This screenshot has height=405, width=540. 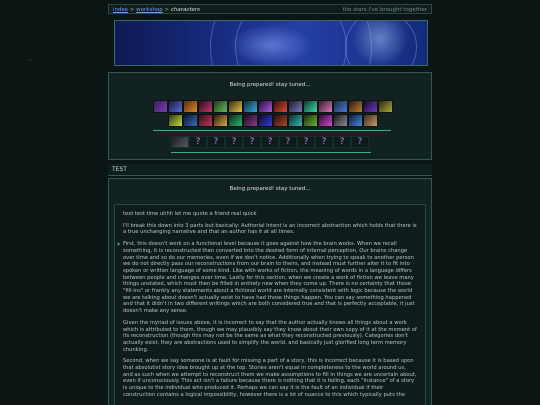 I want to click on breadcrumb: index > workshop > characters, so click(x=156, y=9).